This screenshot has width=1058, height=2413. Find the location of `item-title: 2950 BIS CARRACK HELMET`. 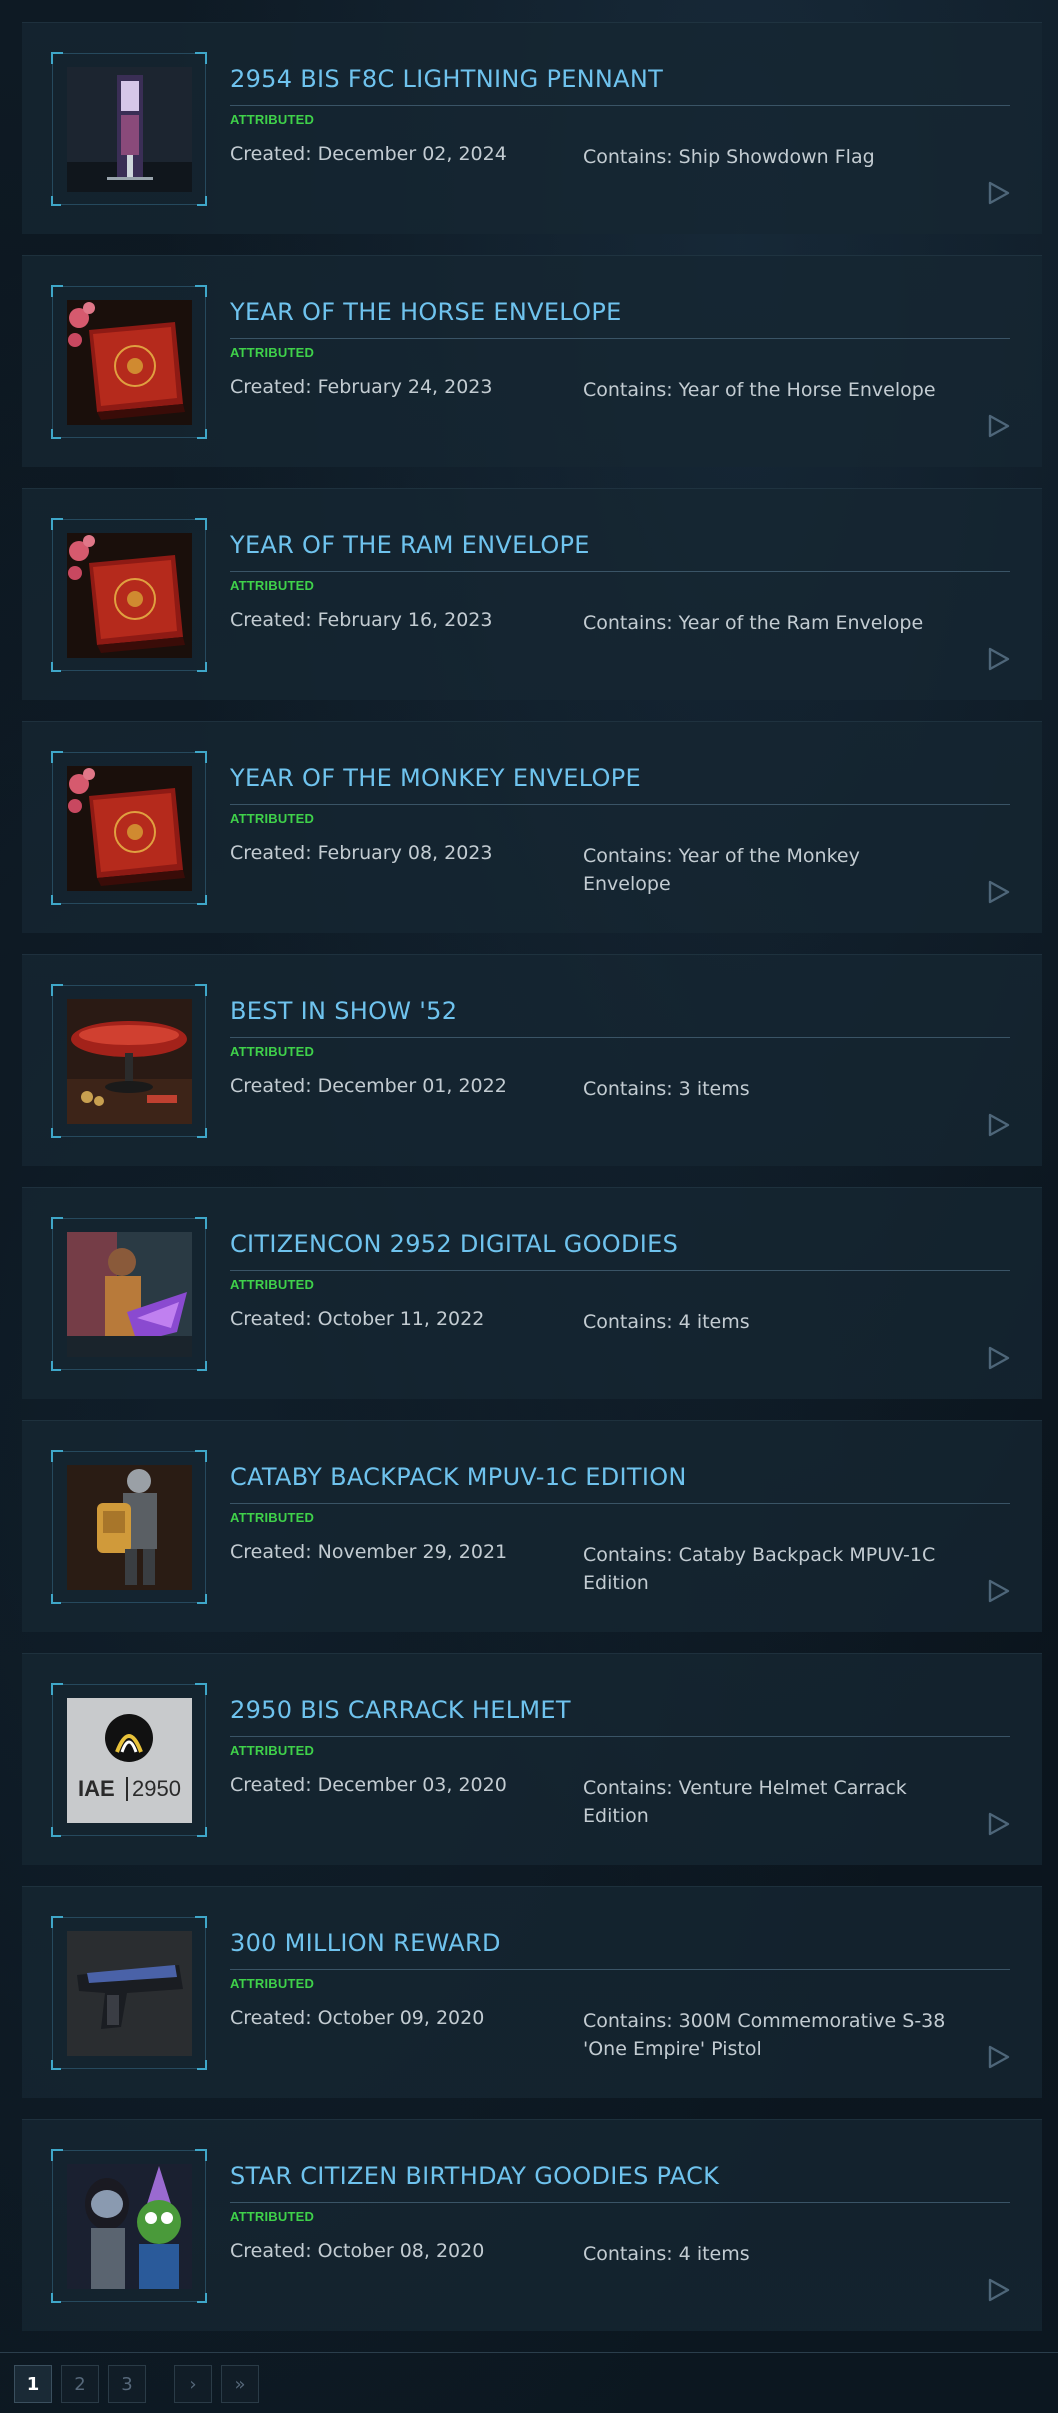

item-title: 2950 BIS CARRACK HELMET is located at coordinates (400, 1710).